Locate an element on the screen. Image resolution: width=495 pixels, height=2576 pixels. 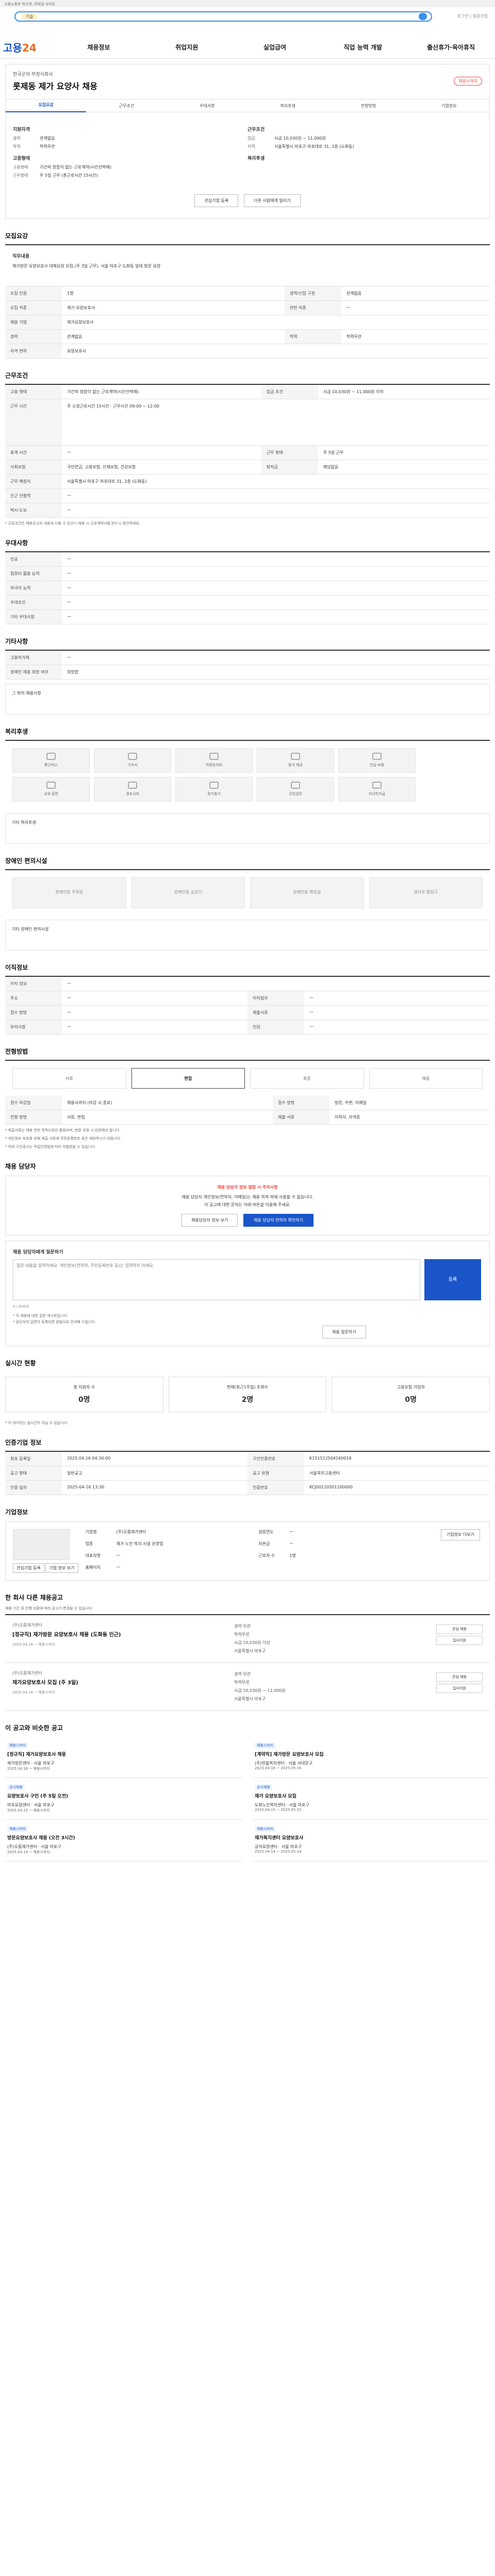
list-title: 재가요양보호사 모집 (주 3일) is located at coordinates (123, 1682).